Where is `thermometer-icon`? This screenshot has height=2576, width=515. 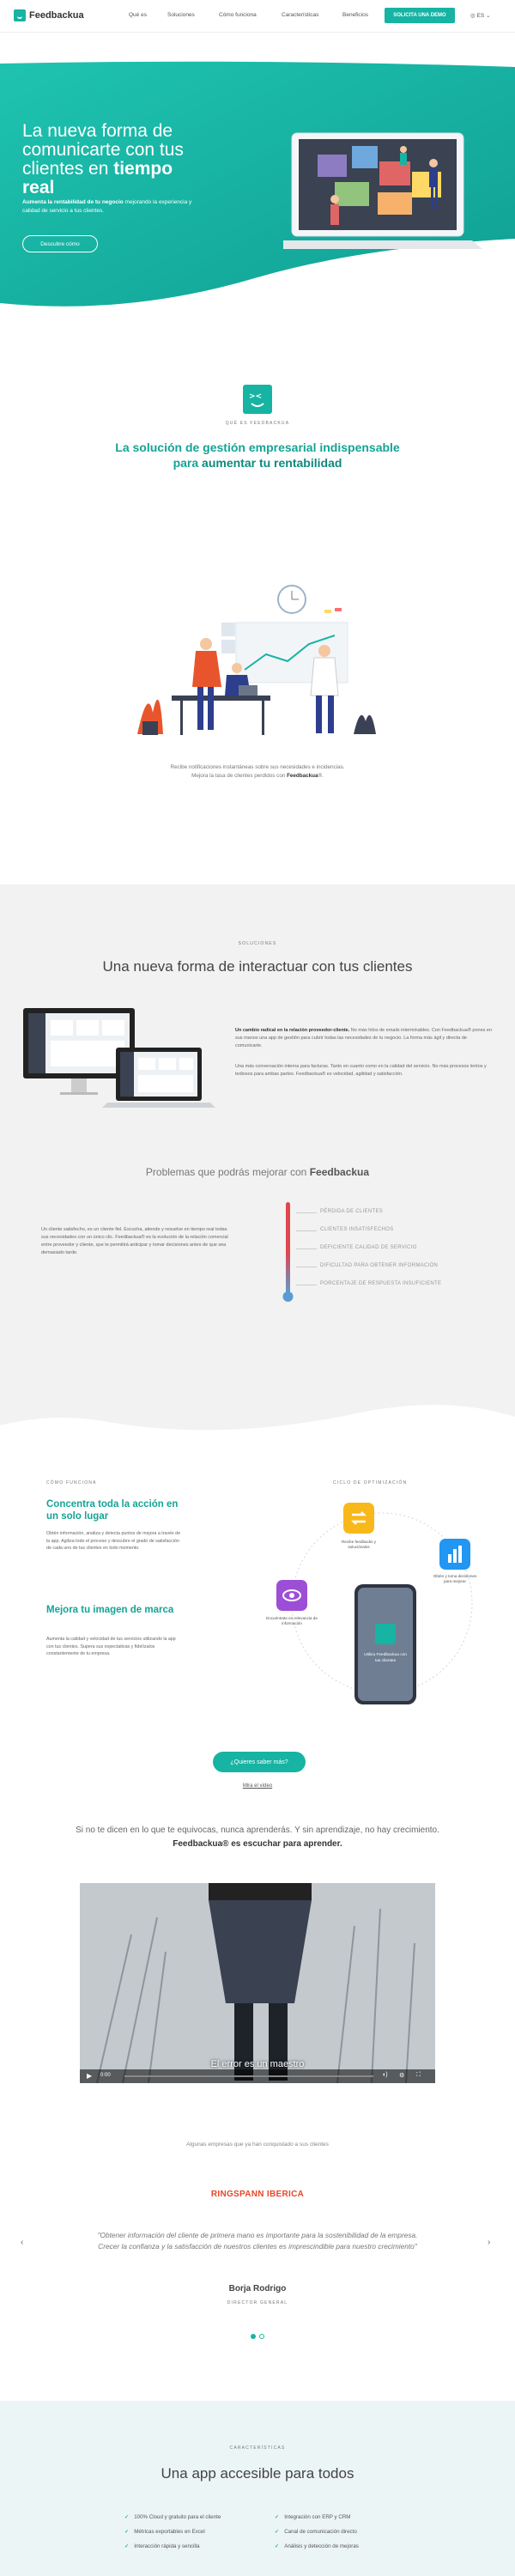
thermometer-icon is located at coordinates (288, 1252).